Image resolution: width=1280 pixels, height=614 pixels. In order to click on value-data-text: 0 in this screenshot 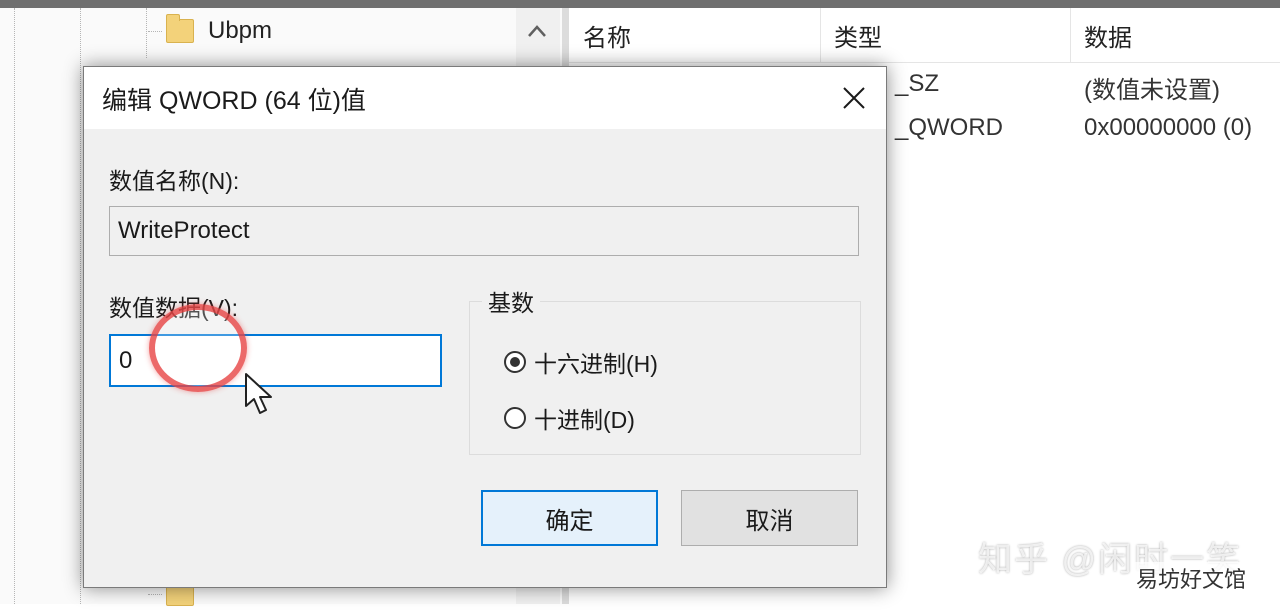, I will do `click(126, 360)`.